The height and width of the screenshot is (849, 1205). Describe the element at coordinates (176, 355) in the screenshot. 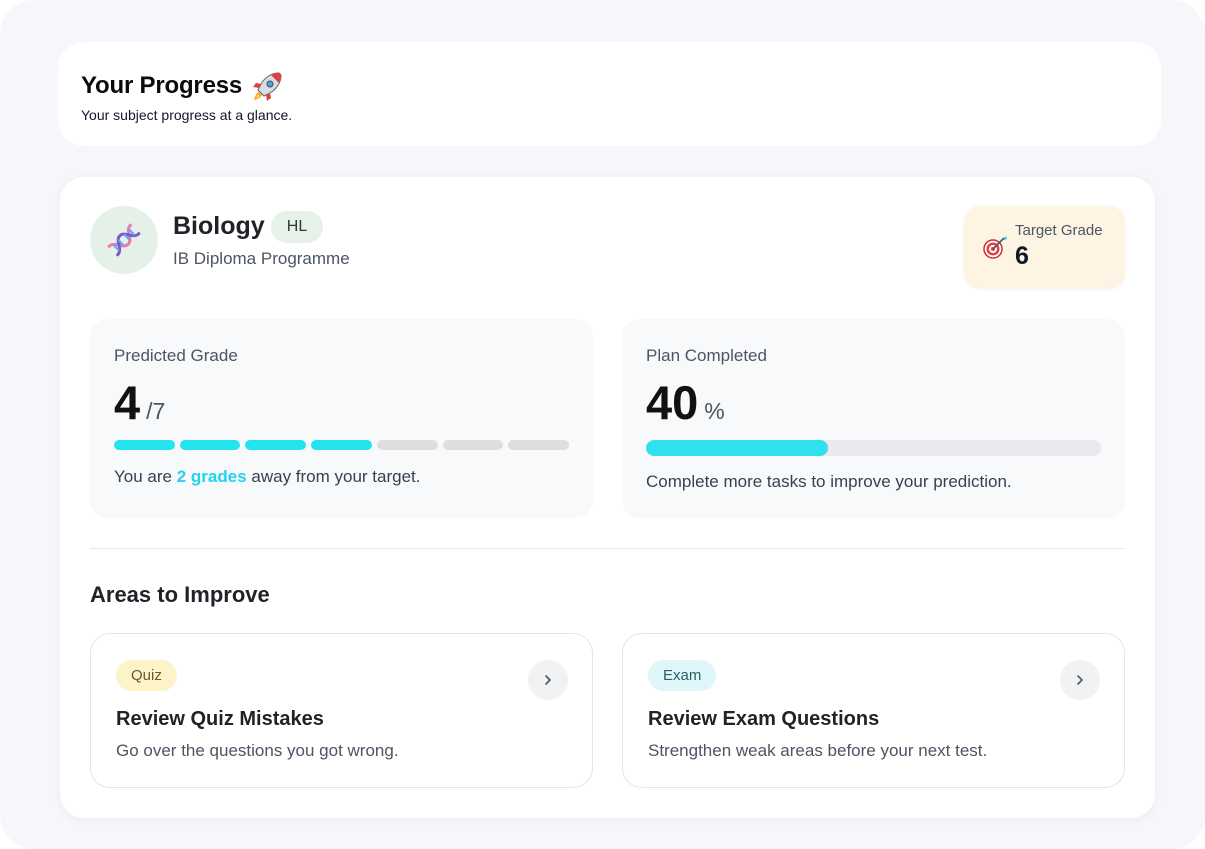

I see `predicted-grade-label: Predicted Grade` at that location.